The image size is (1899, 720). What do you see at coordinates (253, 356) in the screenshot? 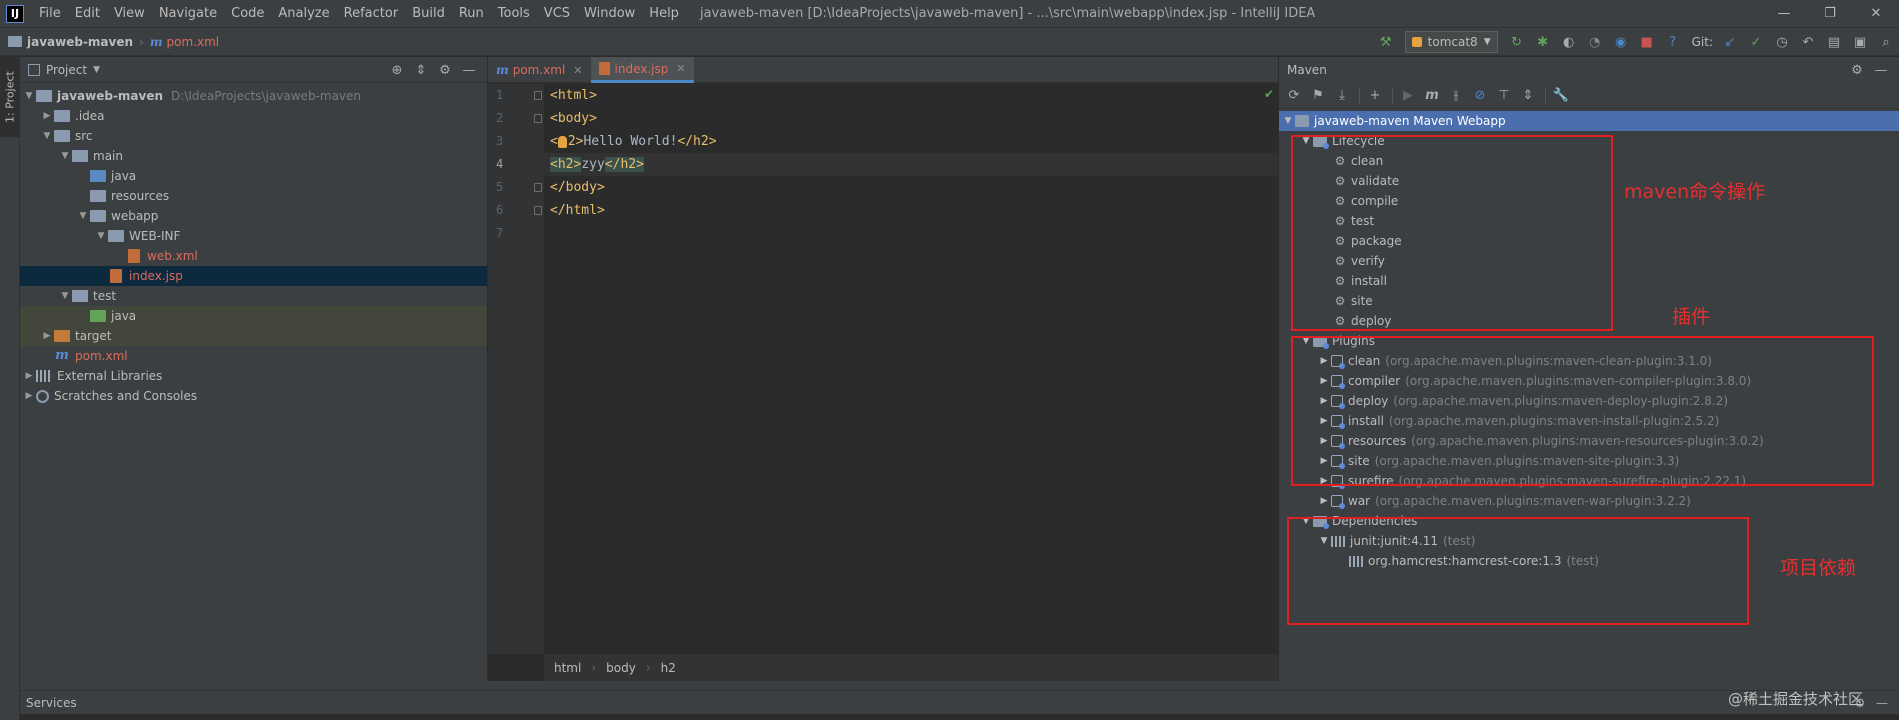
I see `tree-item-pom-xml: m pom.xml` at bounding box center [253, 356].